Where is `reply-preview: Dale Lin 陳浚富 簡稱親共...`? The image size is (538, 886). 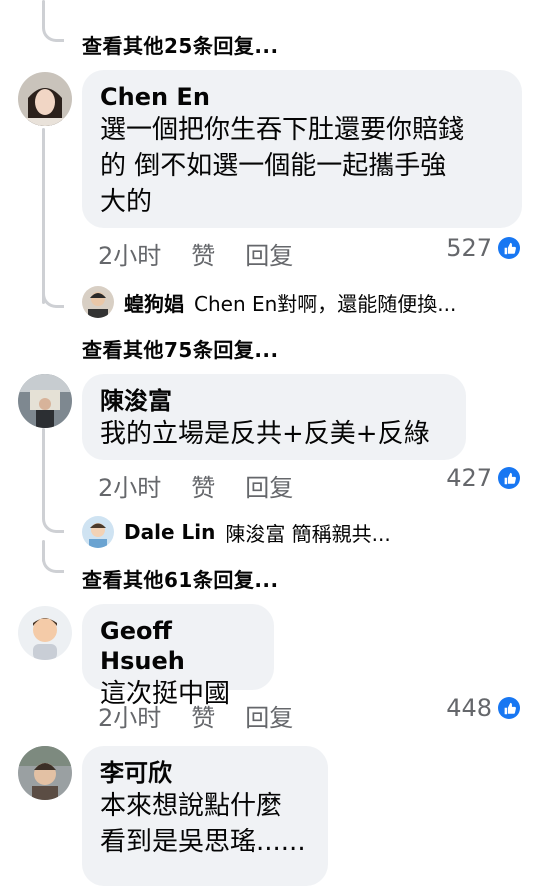
reply-preview: Dale Lin 陳浚富 簡稱親共... is located at coordinates (236, 532).